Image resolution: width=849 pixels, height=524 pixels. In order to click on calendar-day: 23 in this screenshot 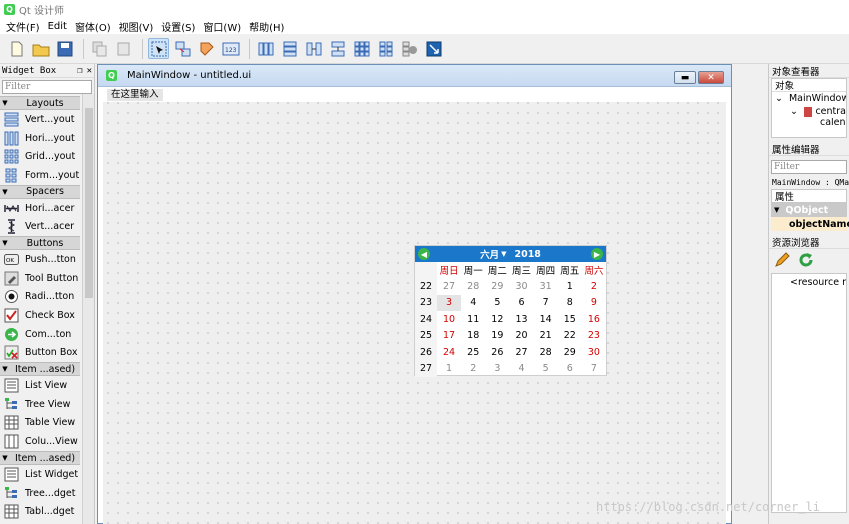, I will do `click(594, 336)`.